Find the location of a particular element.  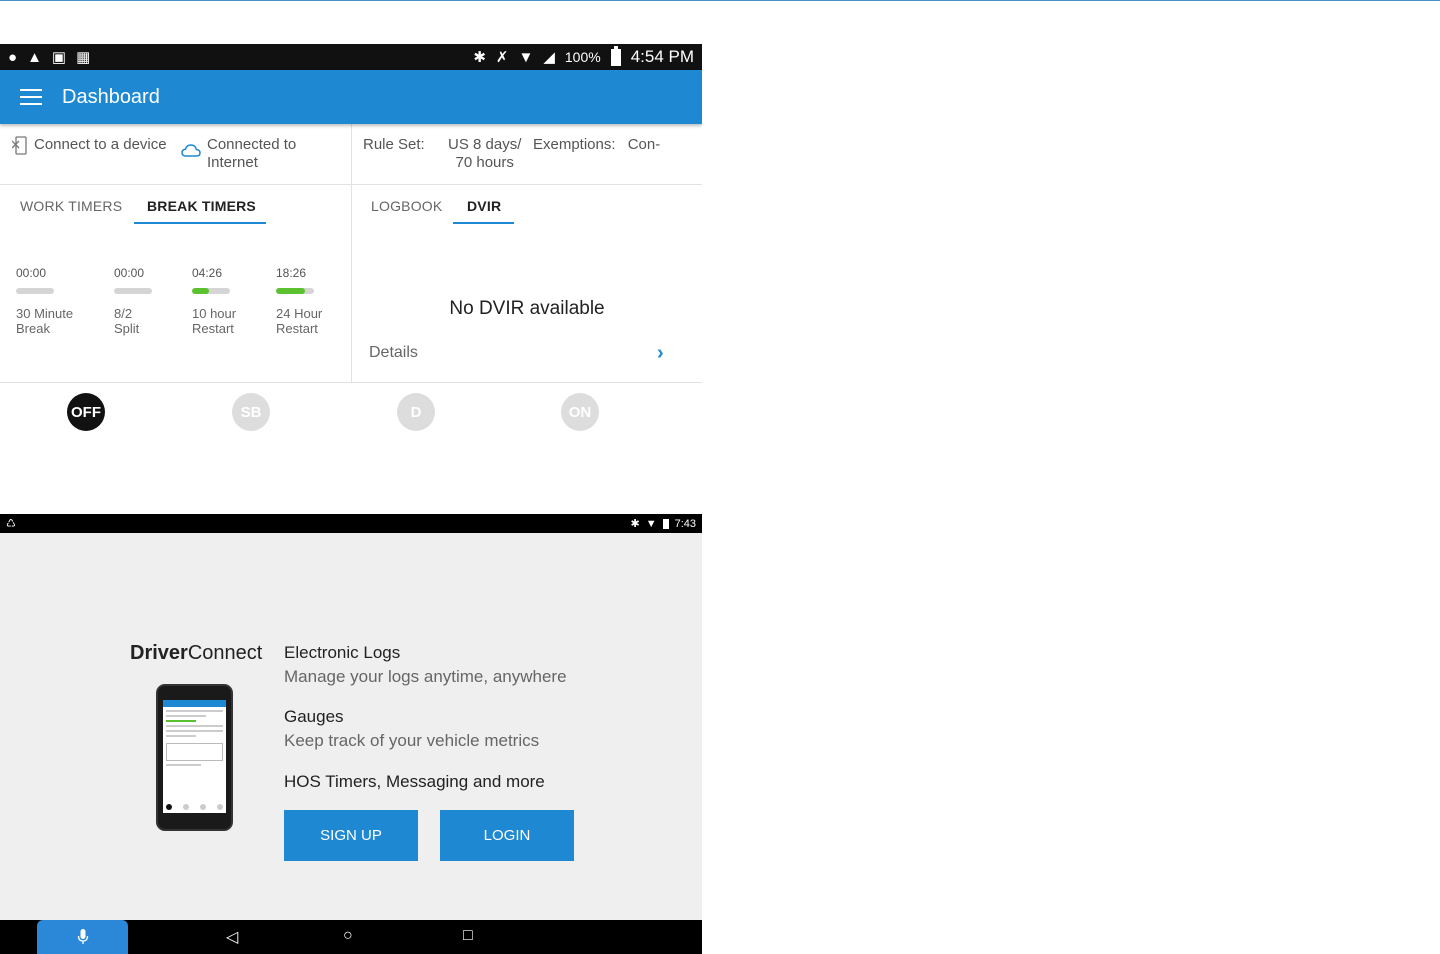

back-icon: ◁ is located at coordinates (232, 937).